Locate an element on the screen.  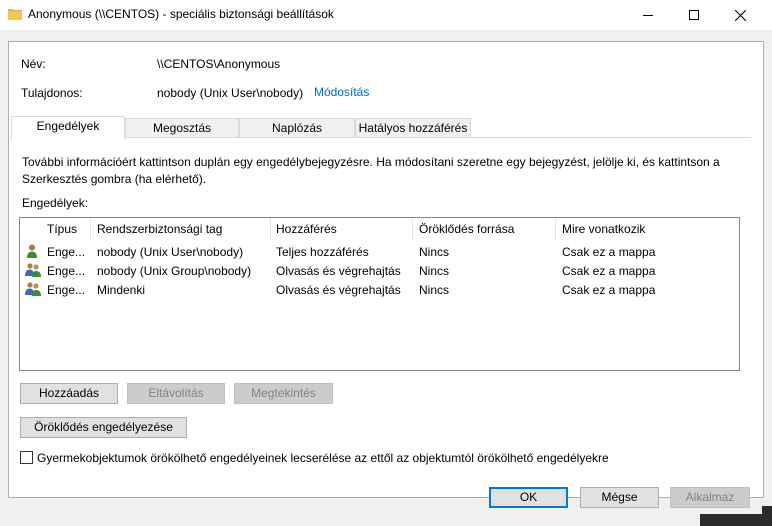
change-owner-link: Módosítás is located at coordinates (341, 92).